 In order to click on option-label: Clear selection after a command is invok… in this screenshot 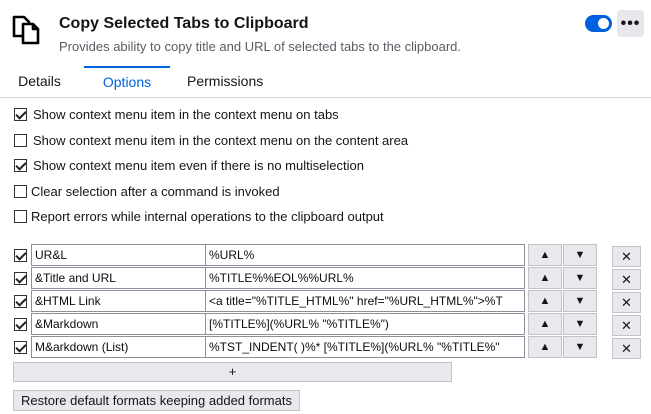, I will do `click(155, 191)`.